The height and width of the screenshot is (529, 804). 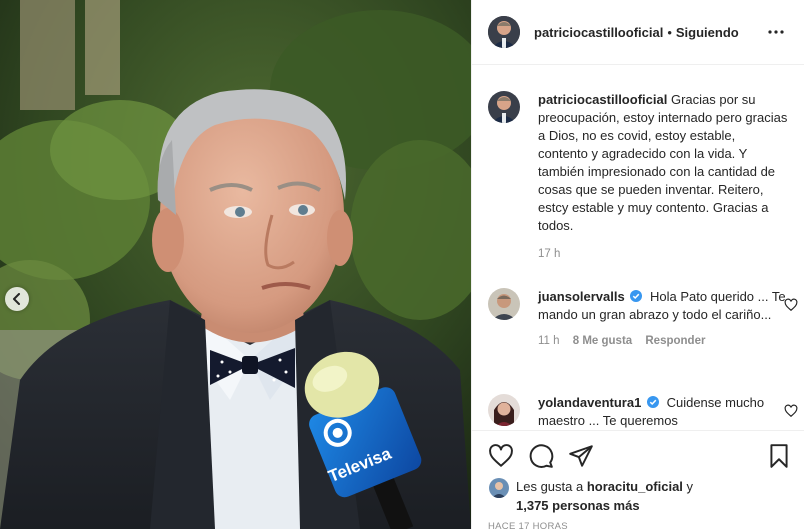 I want to click on following-button: Siguiendo, so click(x=707, y=32).